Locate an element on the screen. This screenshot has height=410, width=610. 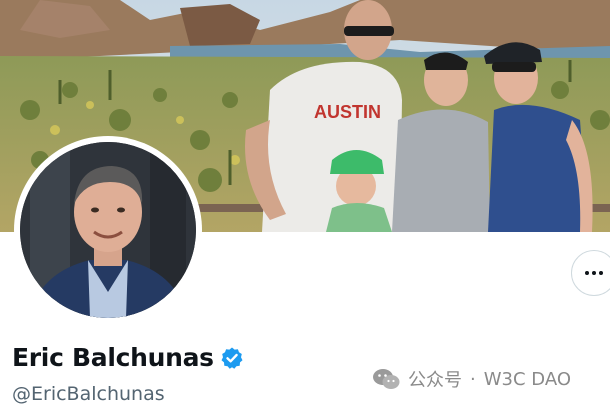
wechat-icon is located at coordinates (386, 379).